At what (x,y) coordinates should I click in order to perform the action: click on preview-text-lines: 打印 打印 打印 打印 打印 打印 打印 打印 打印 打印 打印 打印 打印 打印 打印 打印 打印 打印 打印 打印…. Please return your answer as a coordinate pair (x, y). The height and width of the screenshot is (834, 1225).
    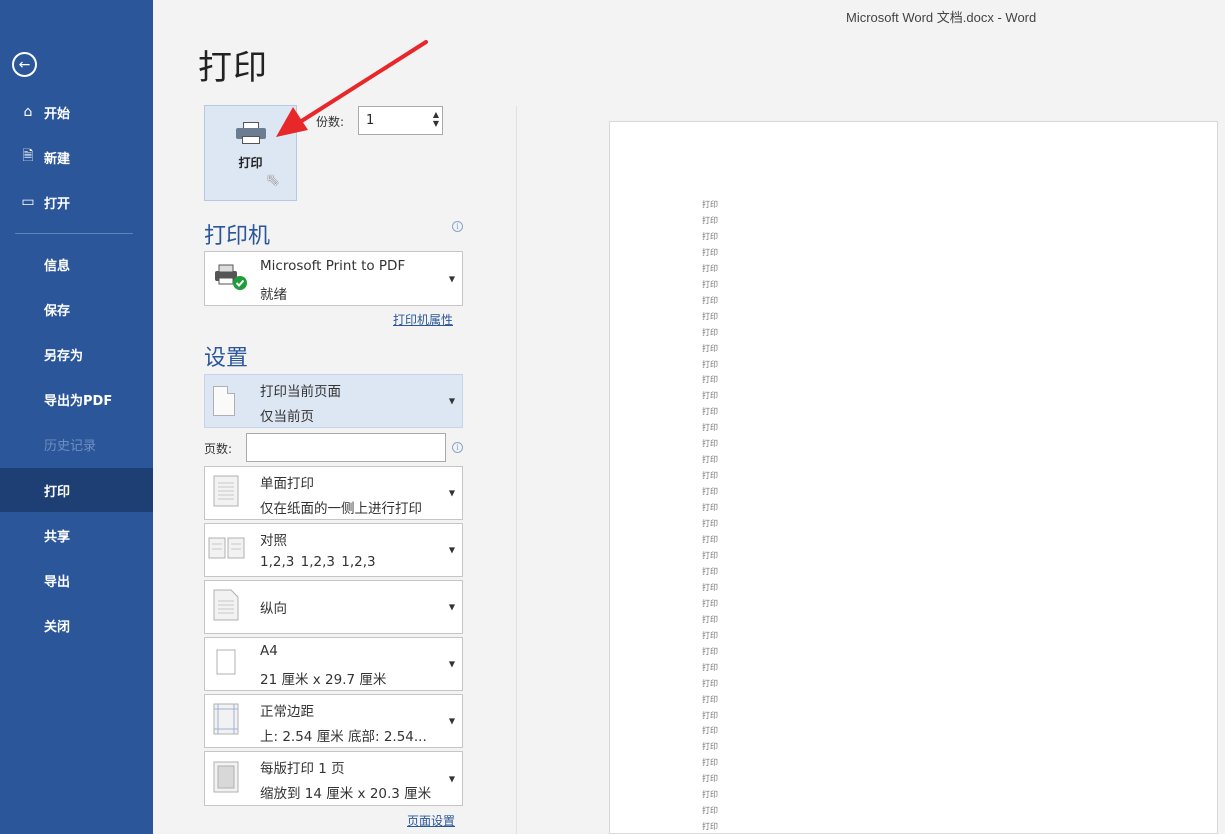
    Looking at the image, I should click on (710, 515).